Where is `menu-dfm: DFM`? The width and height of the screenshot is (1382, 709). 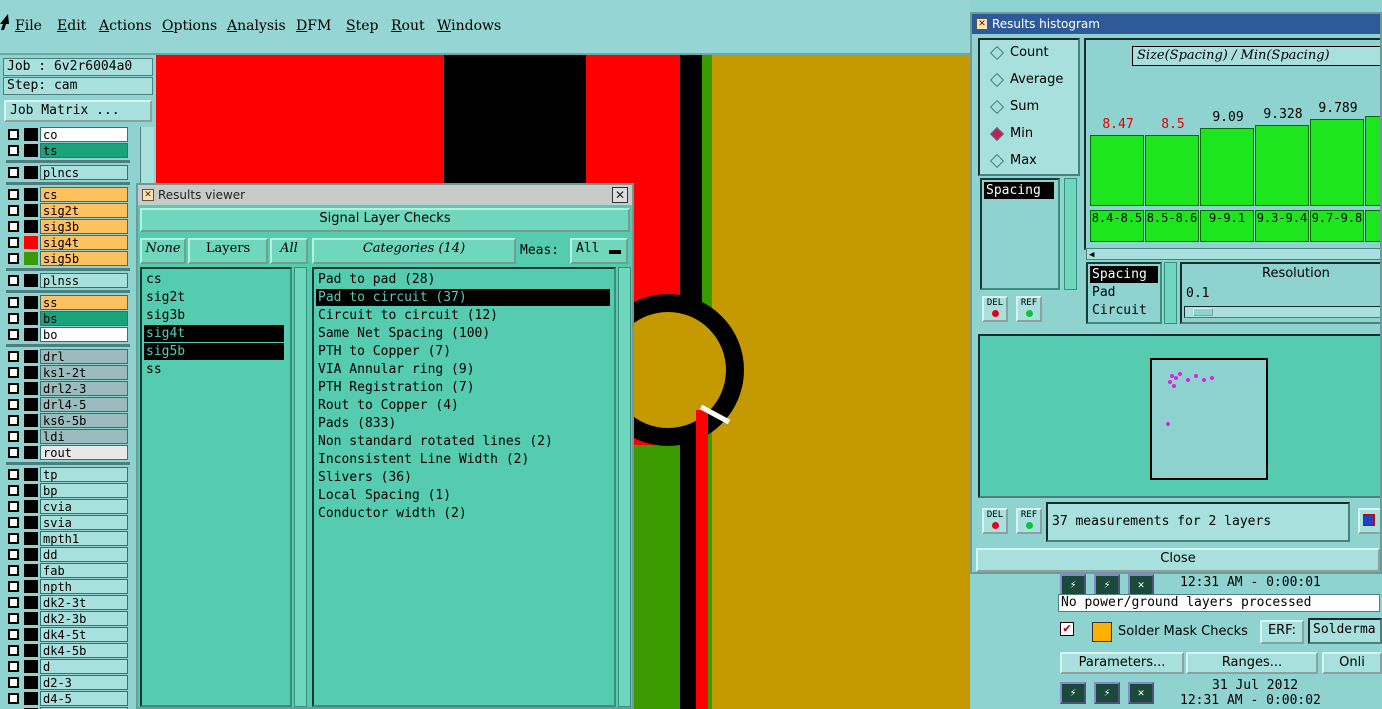 menu-dfm: DFM is located at coordinates (313, 26).